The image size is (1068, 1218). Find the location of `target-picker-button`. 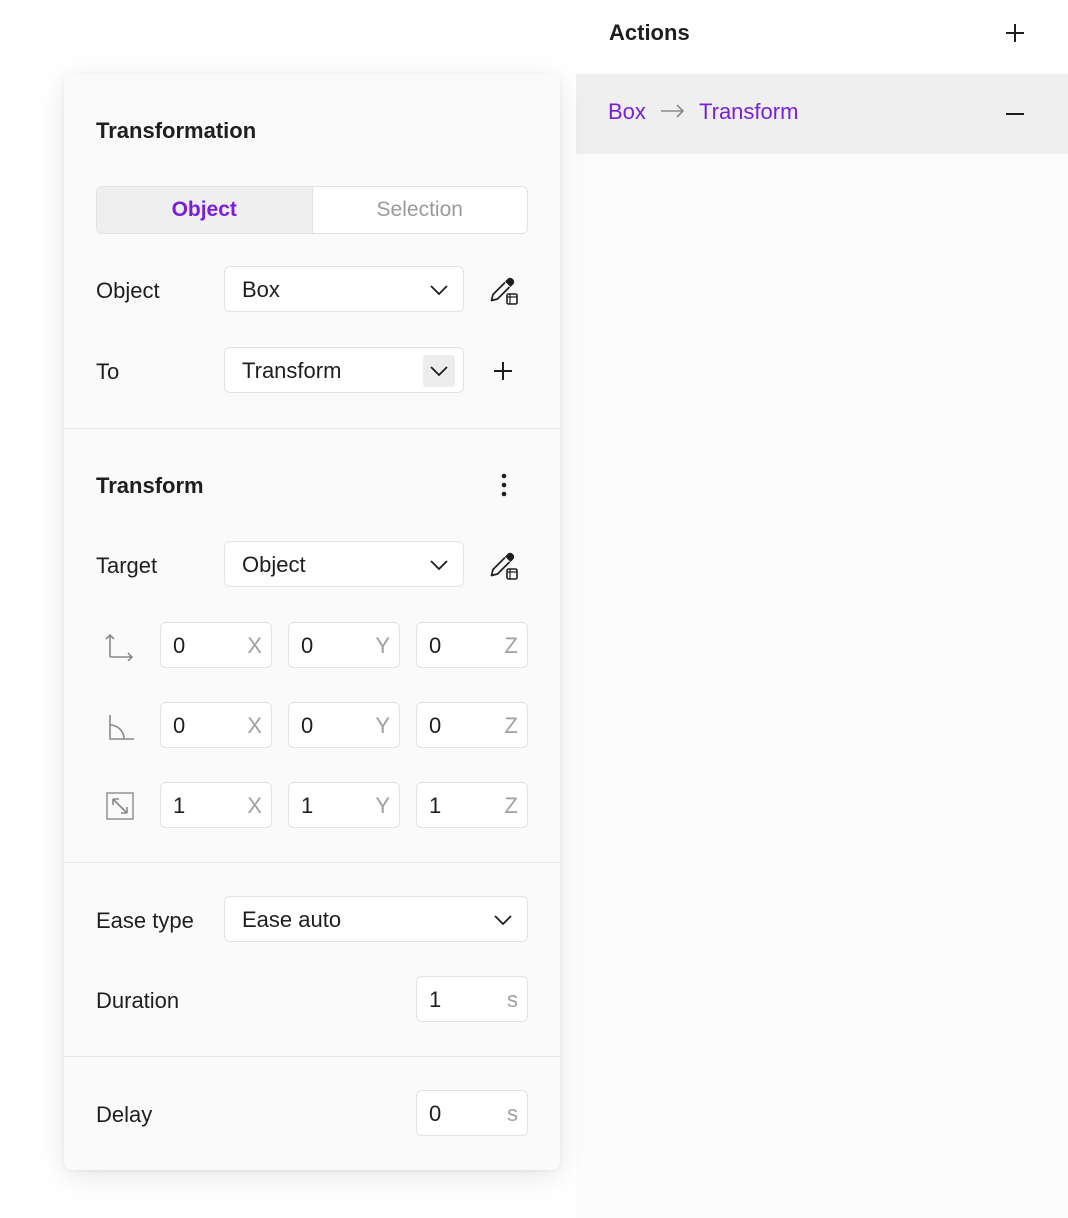

target-picker-button is located at coordinates (504, 566).